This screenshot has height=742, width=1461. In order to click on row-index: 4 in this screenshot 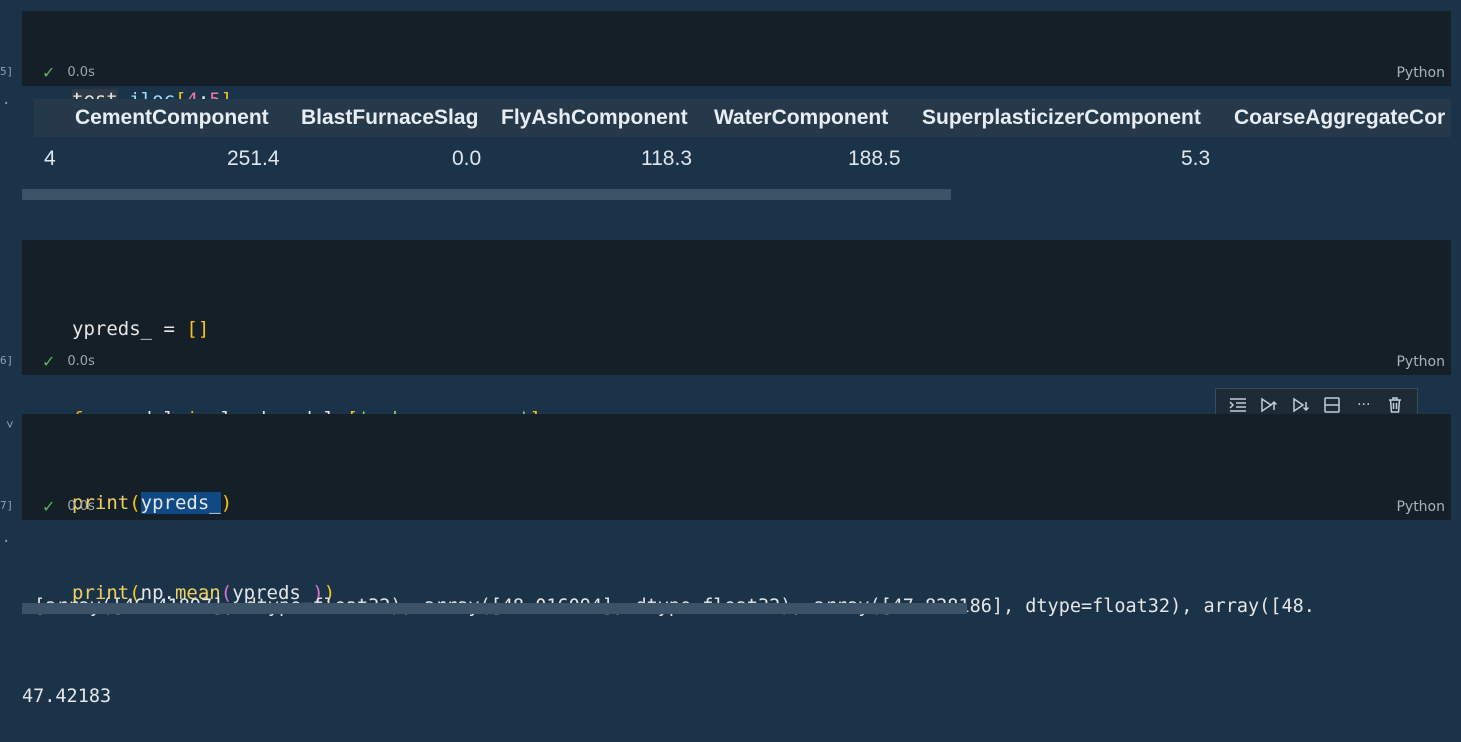, I will do `click(50, 158)`.